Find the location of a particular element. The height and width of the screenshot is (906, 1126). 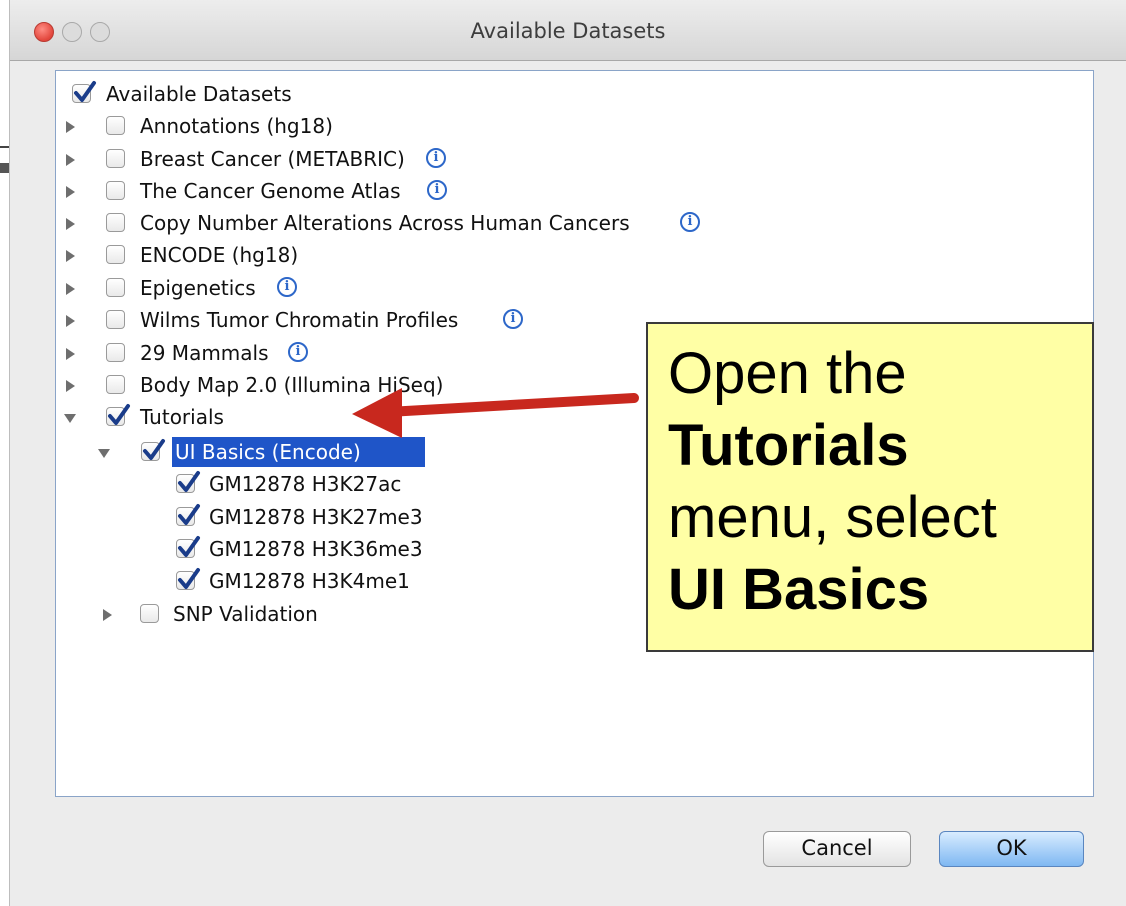

pointer-arrow-icon is located at coordinates (495, 413).